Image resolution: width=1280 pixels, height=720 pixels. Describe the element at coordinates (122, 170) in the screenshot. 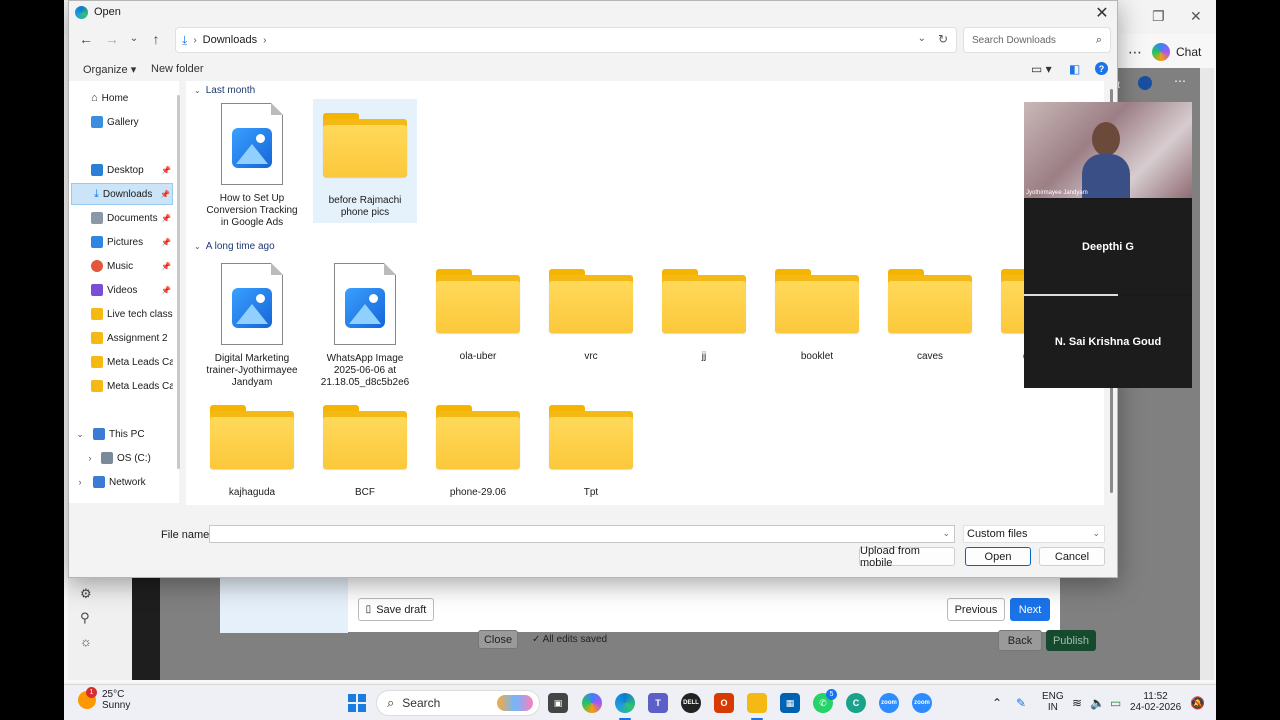

I see `nav-item-desktop: Desktop 📌` at that location.